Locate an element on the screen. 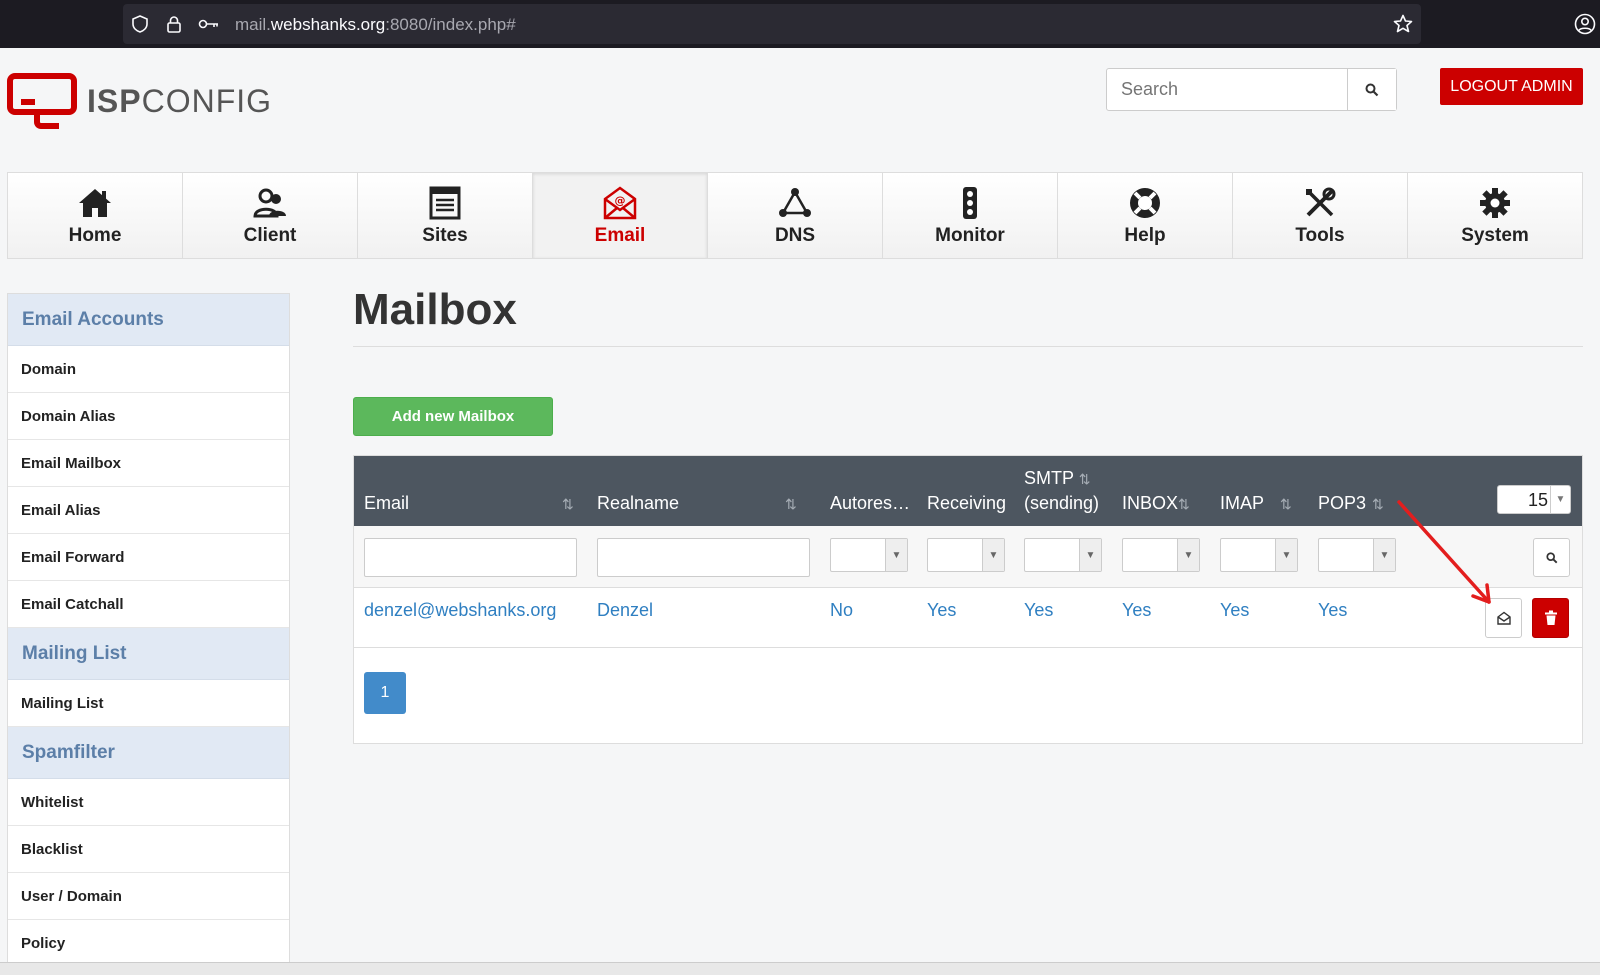 The height and width of the screenshot is (975, 1600). ispconfig-logo: ISPCONFIG is located at coordinates (139, 101).